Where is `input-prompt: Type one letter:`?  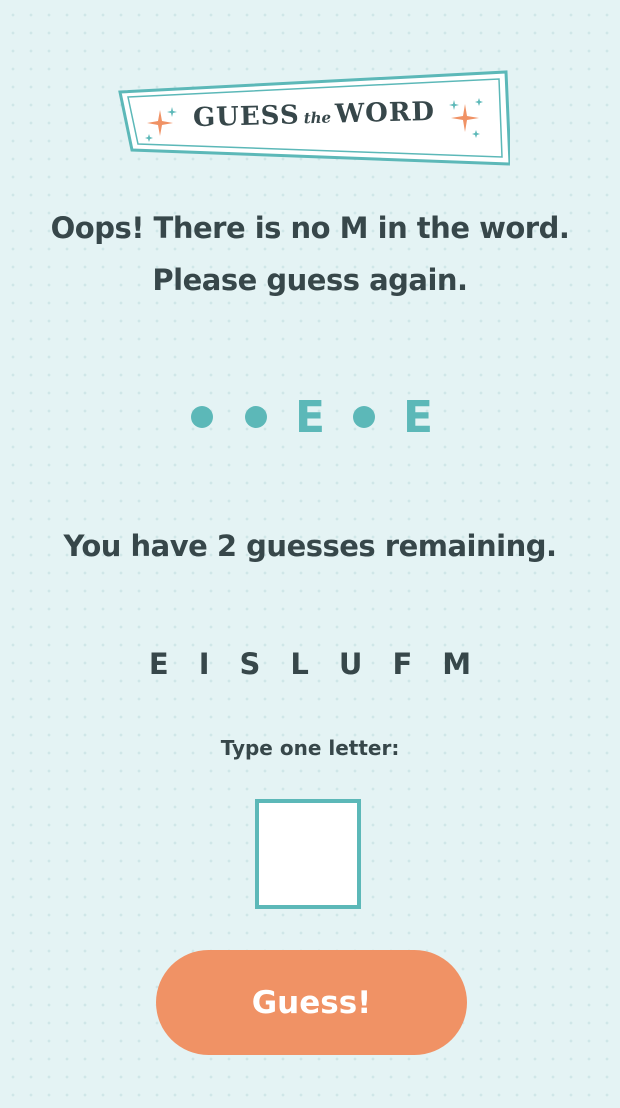 input-prompt: Type one letter: is located at coordinates (310, 748).